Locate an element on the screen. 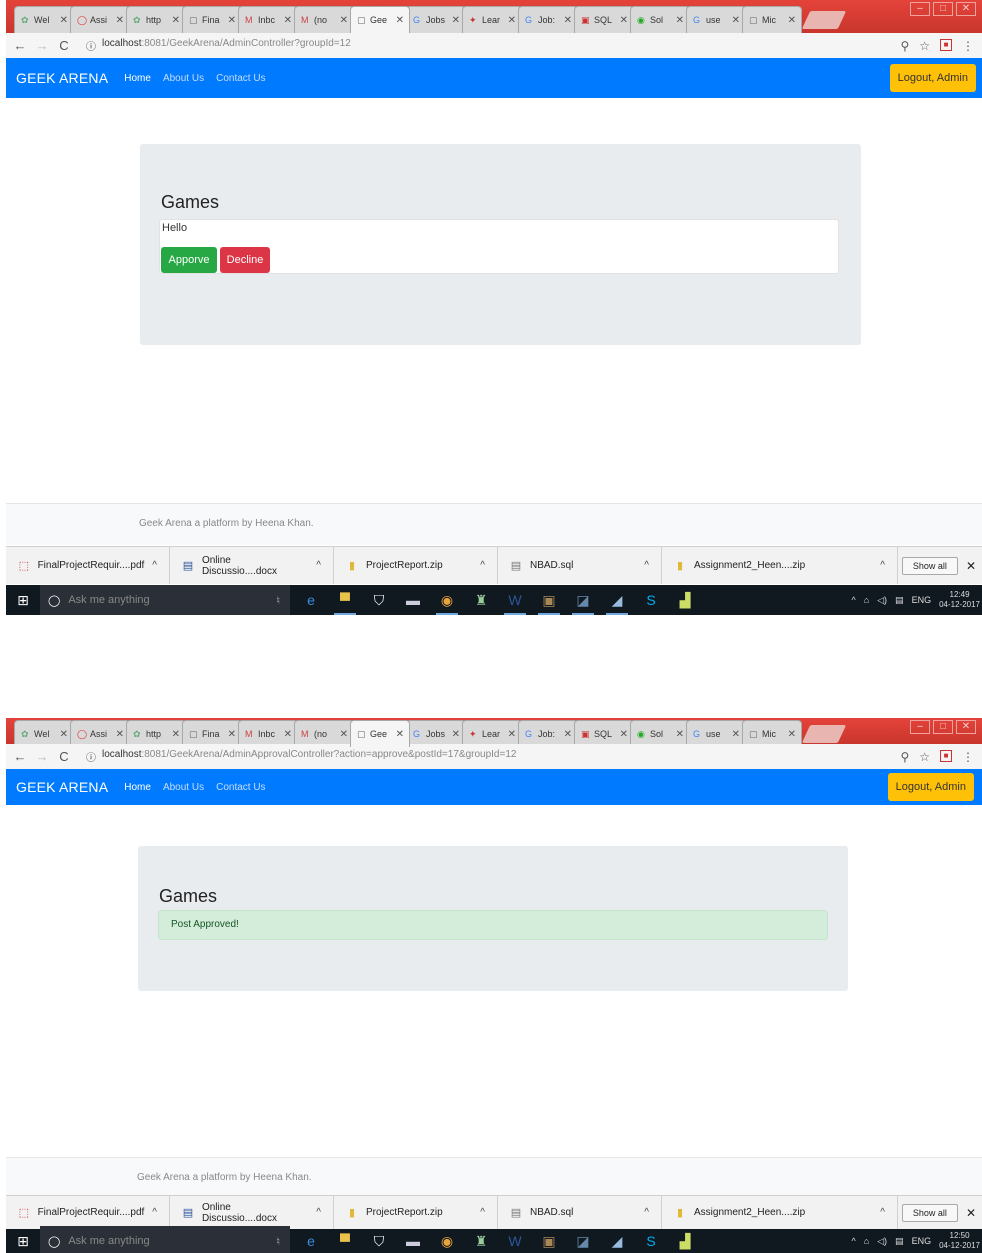  clock: 12:49 04-12-2017 is located at coordinates (959, 600).